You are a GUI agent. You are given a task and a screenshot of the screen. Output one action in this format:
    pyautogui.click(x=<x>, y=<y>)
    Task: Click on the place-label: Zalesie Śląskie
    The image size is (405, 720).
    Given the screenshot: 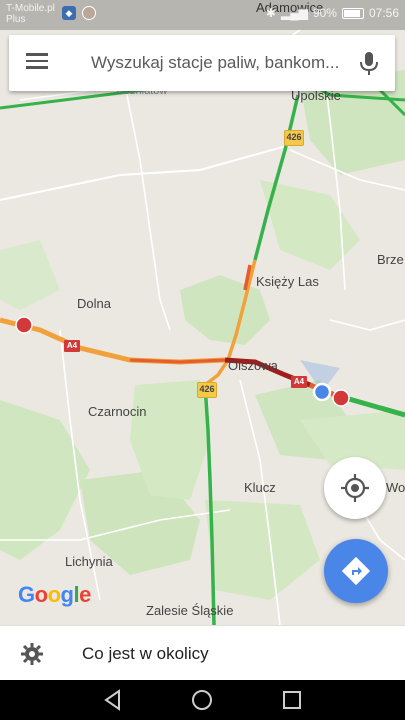 What is the action you would take?
    pyautogui.click(x=190, y=610)
    